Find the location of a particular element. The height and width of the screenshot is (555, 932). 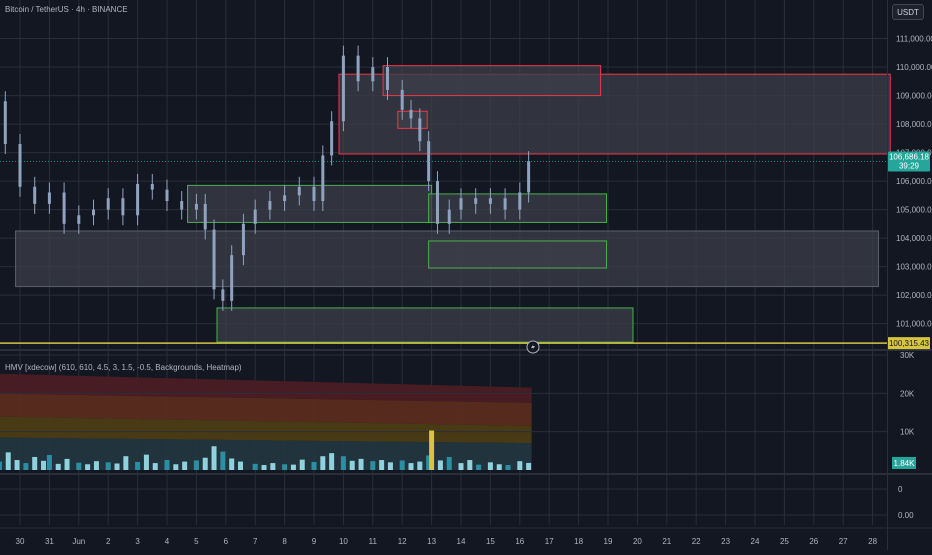

x-tick-label: 8 is located at coordinates (284, 541).